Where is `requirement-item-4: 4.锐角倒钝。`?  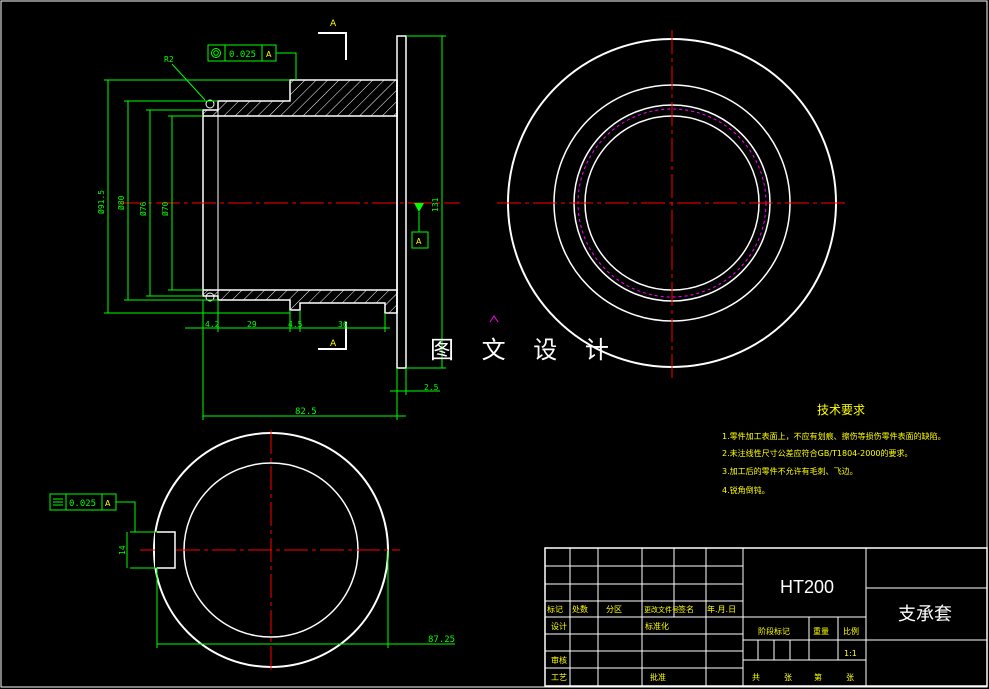 requirement-item-4: 4.锐角倒钝。 is located at coordinates (746, 490).